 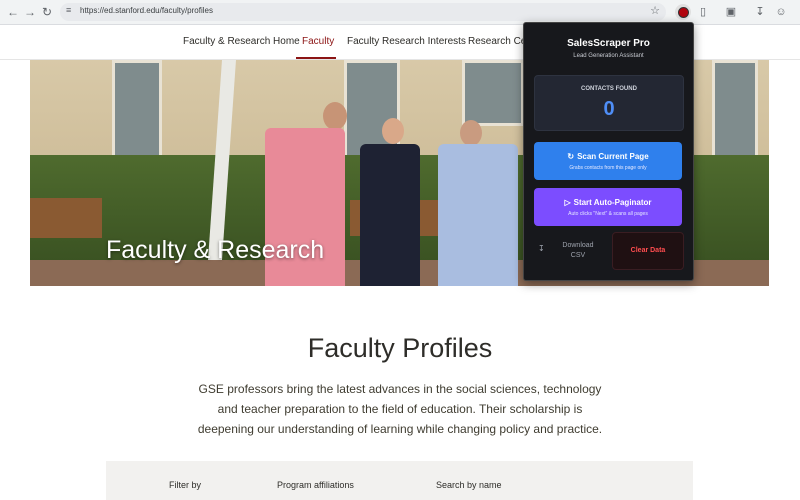 What do you see at coordinates (215, 250) in the screenshot?
I see `hero-title: Faculty & Research` at bounding box center [215, 250].